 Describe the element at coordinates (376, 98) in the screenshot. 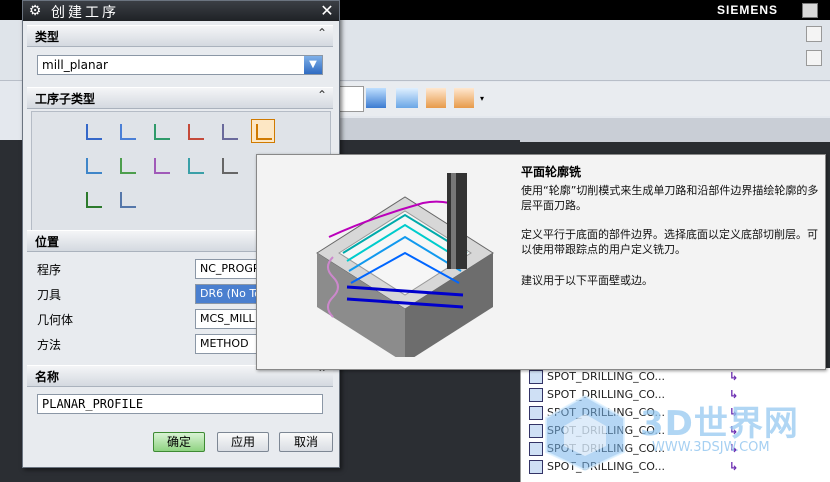

I see `create-geometry-icon` at that location.